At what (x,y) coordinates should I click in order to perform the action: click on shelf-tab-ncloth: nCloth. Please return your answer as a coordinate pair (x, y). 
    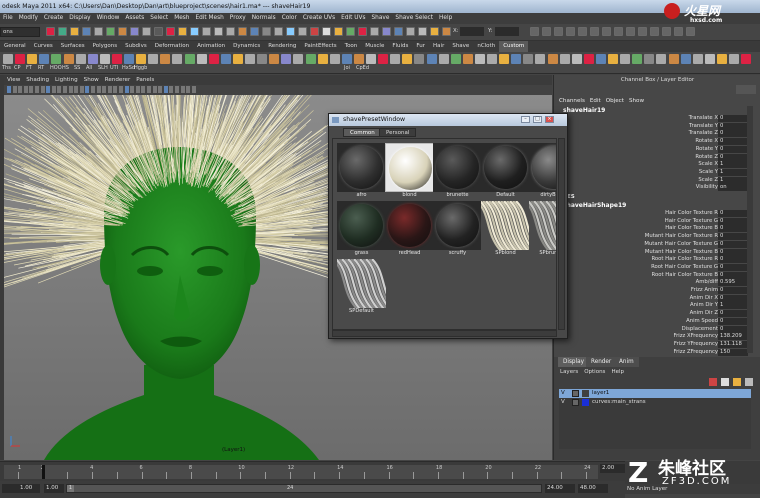
    Looking at the image, I should click on (486, 46).